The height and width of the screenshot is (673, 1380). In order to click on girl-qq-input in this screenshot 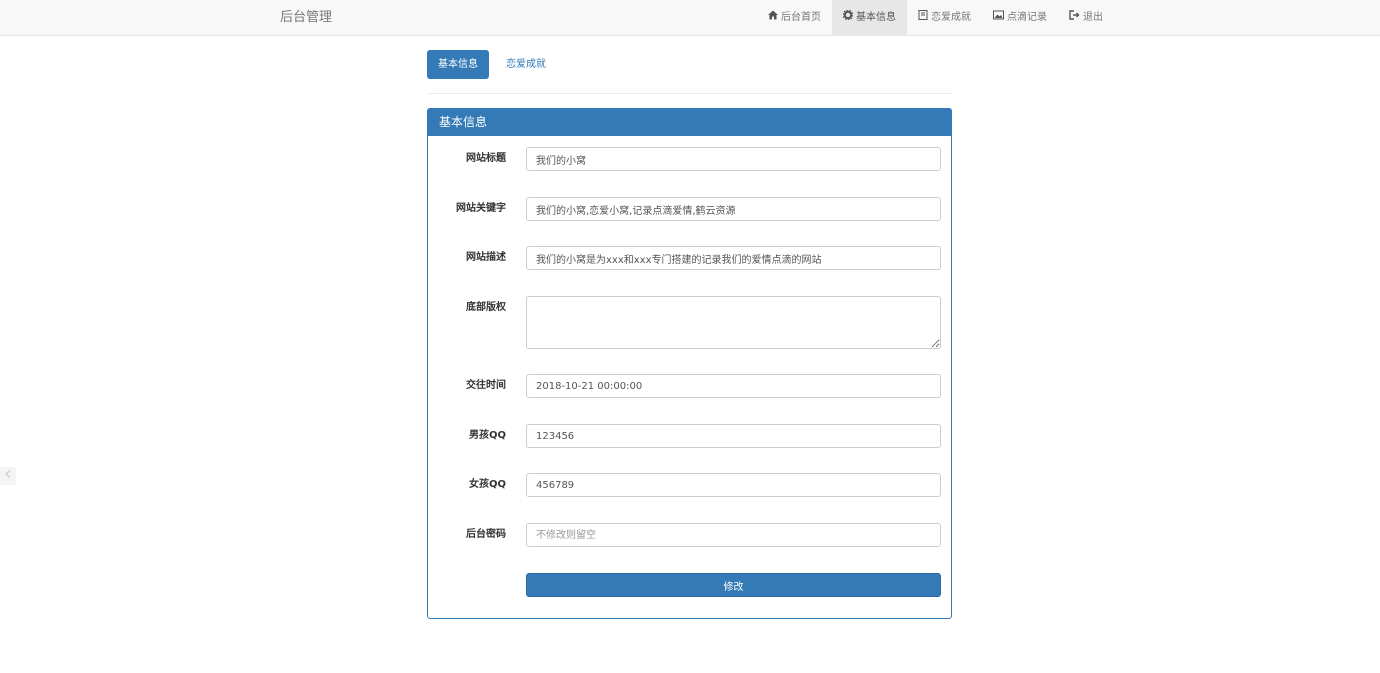, I will do `click(733, 485)`.